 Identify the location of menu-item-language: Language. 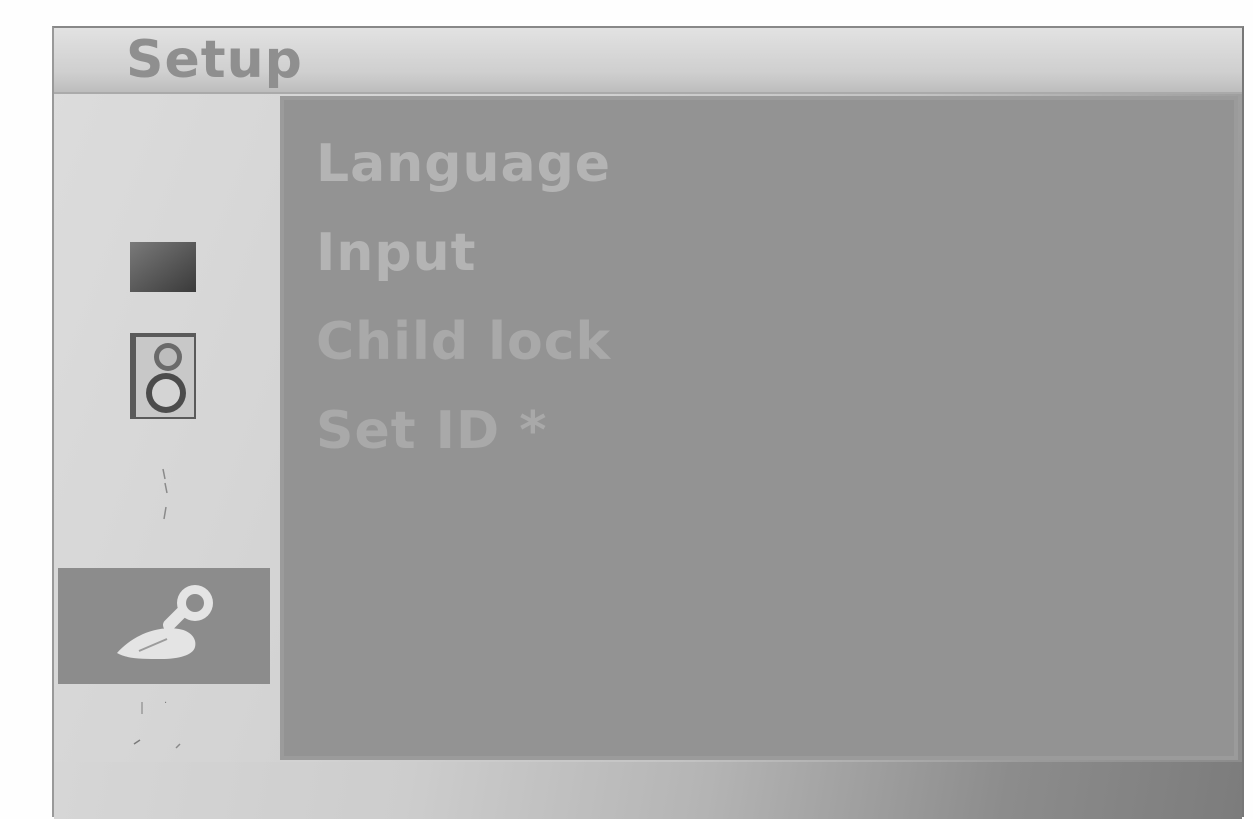
(463, 176).